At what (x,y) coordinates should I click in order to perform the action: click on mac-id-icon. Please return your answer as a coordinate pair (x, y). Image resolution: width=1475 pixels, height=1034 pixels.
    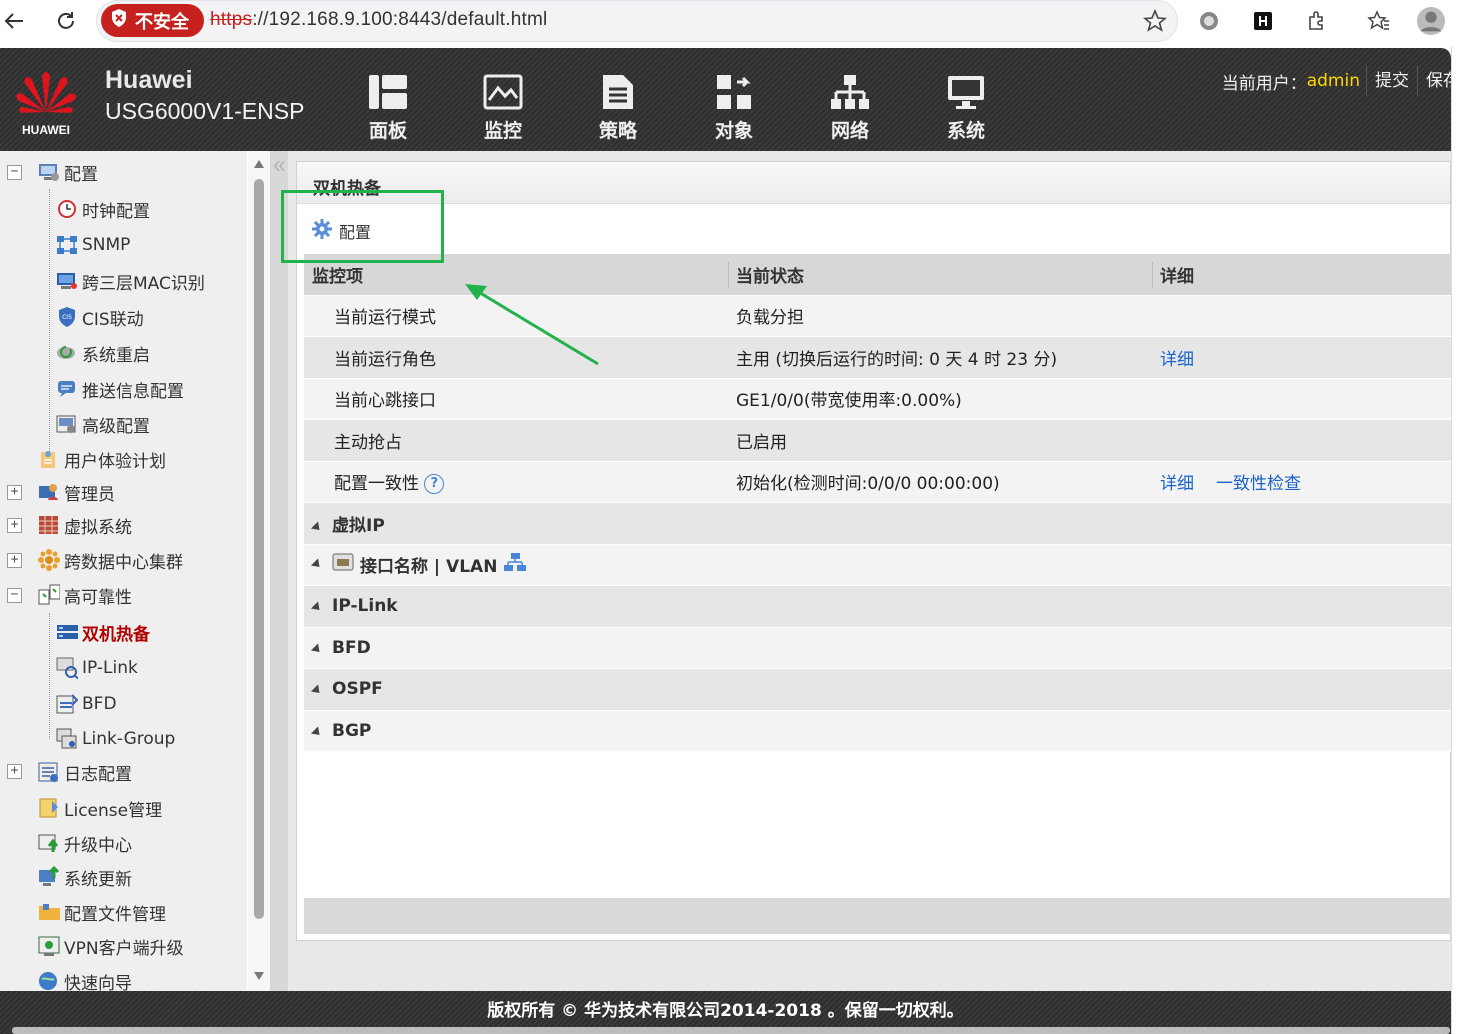
    Looking at the image, I should click on (67, 281).